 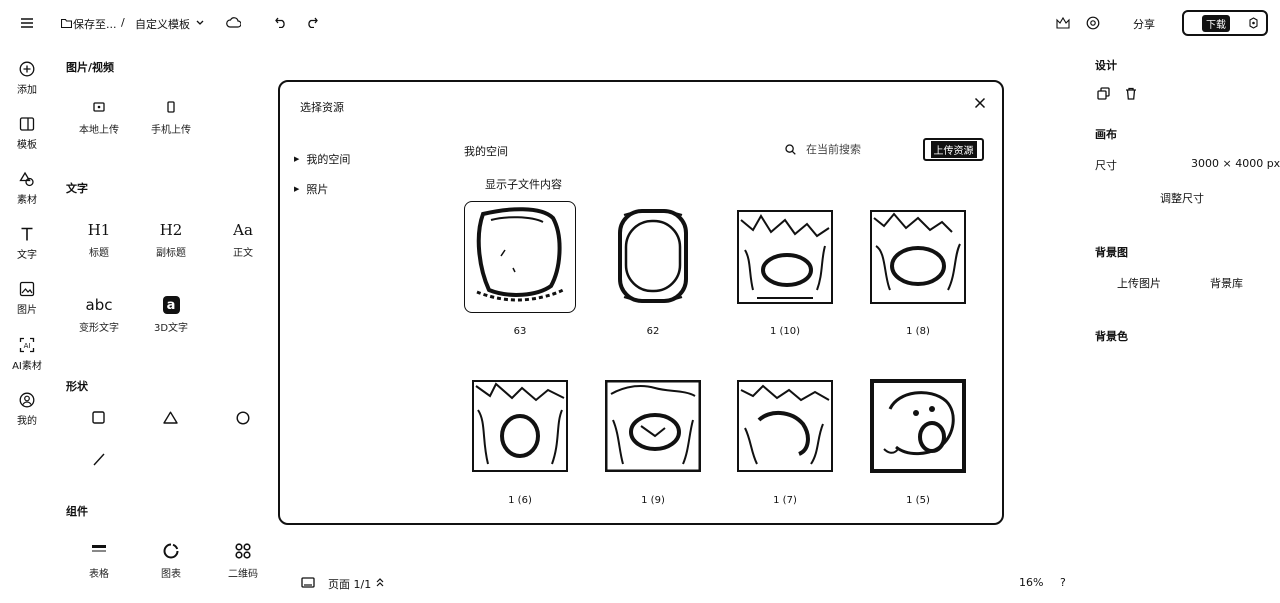 What do you see at coordinates (66, 23) in the screenshot?
I see `folder-icon` at bounding box center [66, 23].